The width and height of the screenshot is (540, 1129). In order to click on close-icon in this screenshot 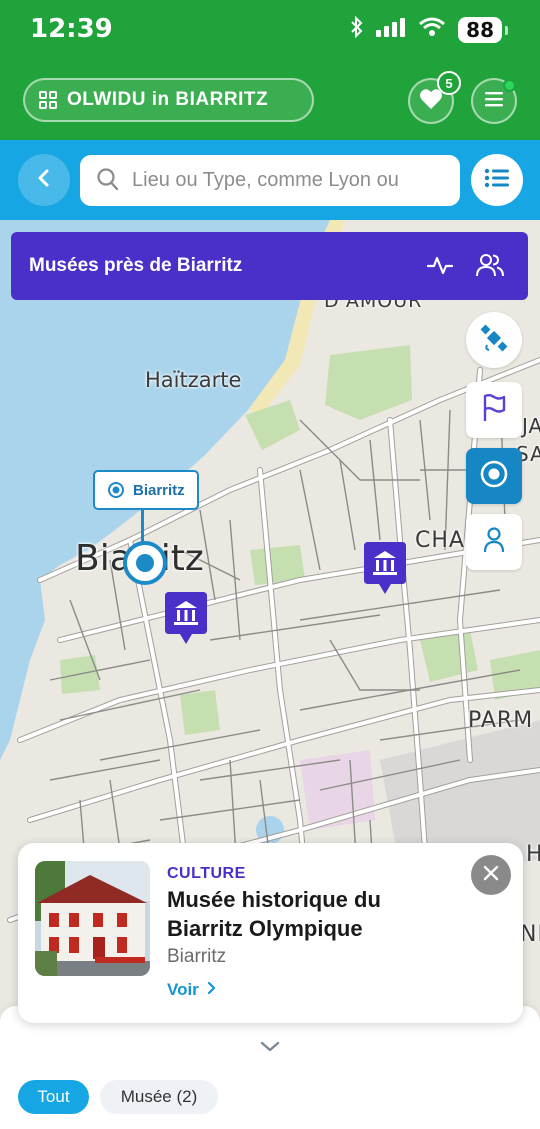, I will do `click(491, 875)`.